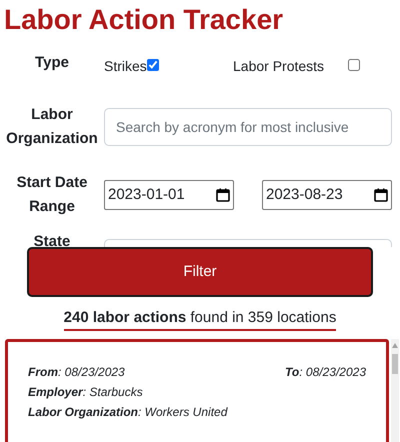 Image resolution: width=400 pixels, height=442 pixels. I want to click on checkbox-label: Strikes, so click(125, 66).